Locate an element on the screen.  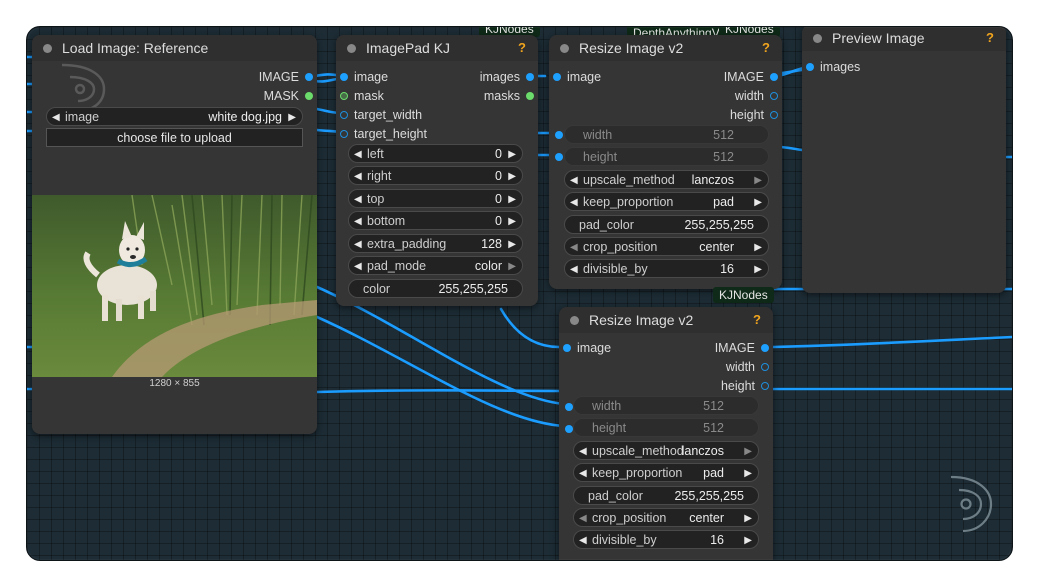
image-file-combo: ◀ image white dog.jpg ▶ is located at coordinates (174, 116).